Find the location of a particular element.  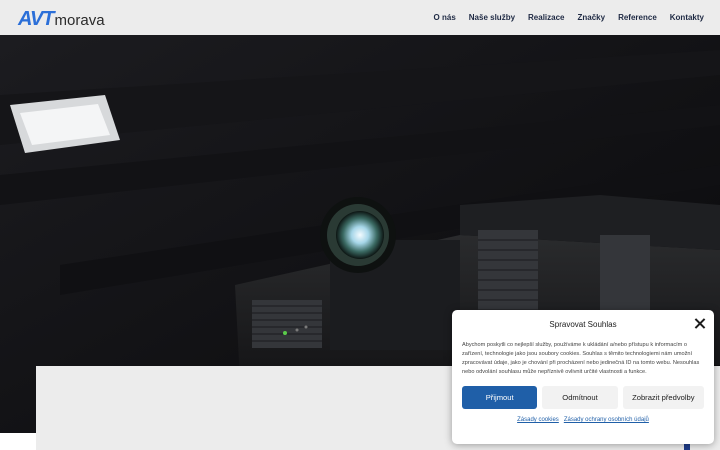

accept-button: Přijmout is located at coordinates (500, 397).